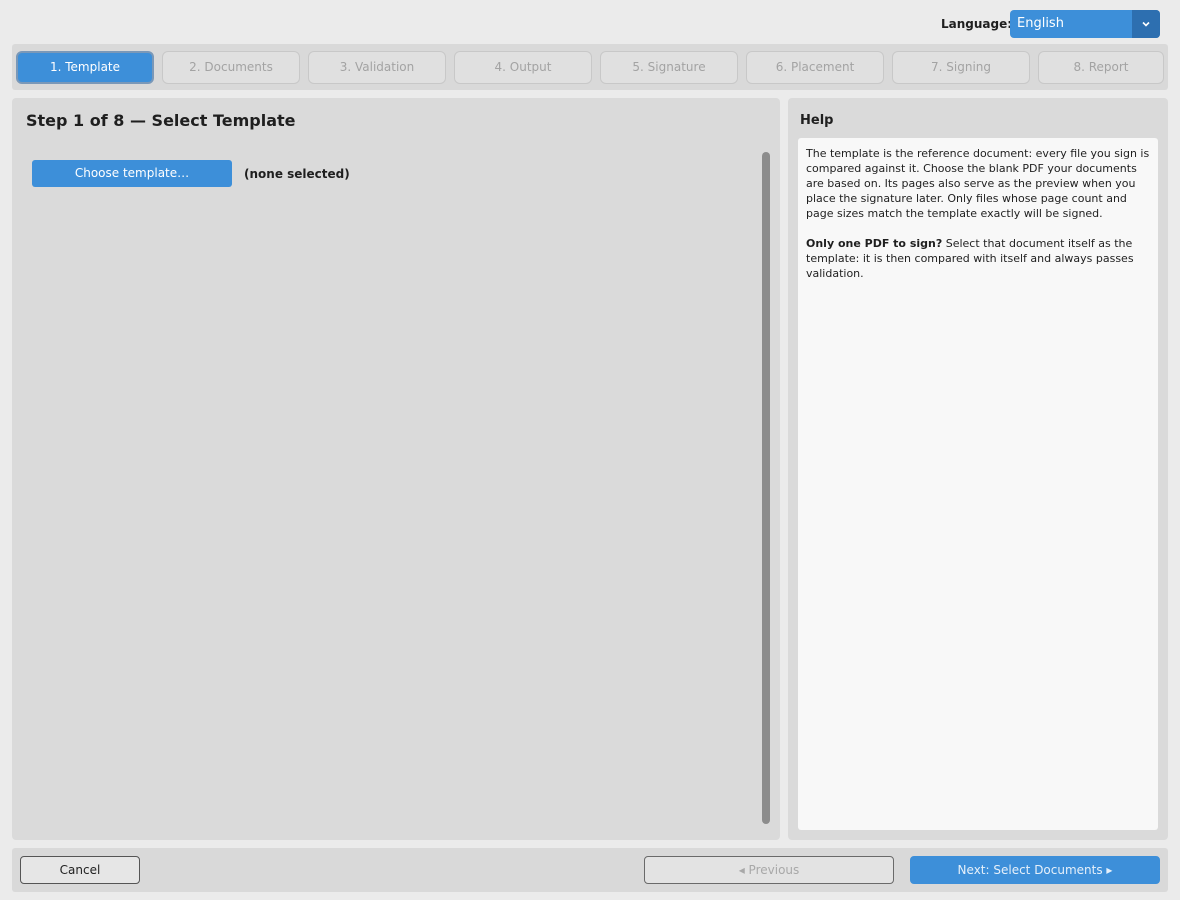  Describe the element at coordinates (1040, 23) in the screenshot. I see `language-select-value: English` at that location.